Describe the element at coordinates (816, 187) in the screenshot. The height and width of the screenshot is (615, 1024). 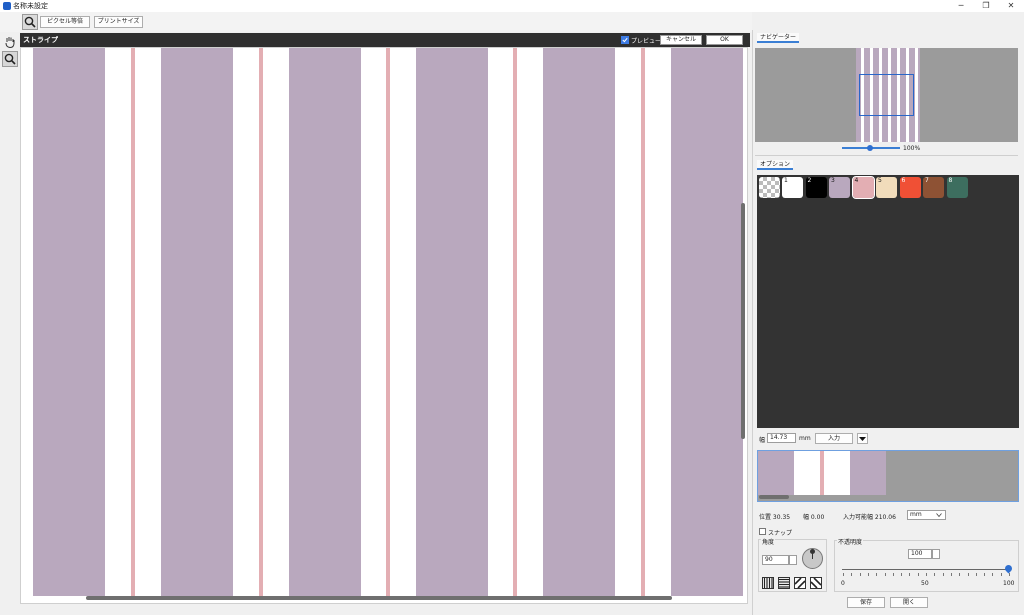
I see `swatch-2: 2` at that location.